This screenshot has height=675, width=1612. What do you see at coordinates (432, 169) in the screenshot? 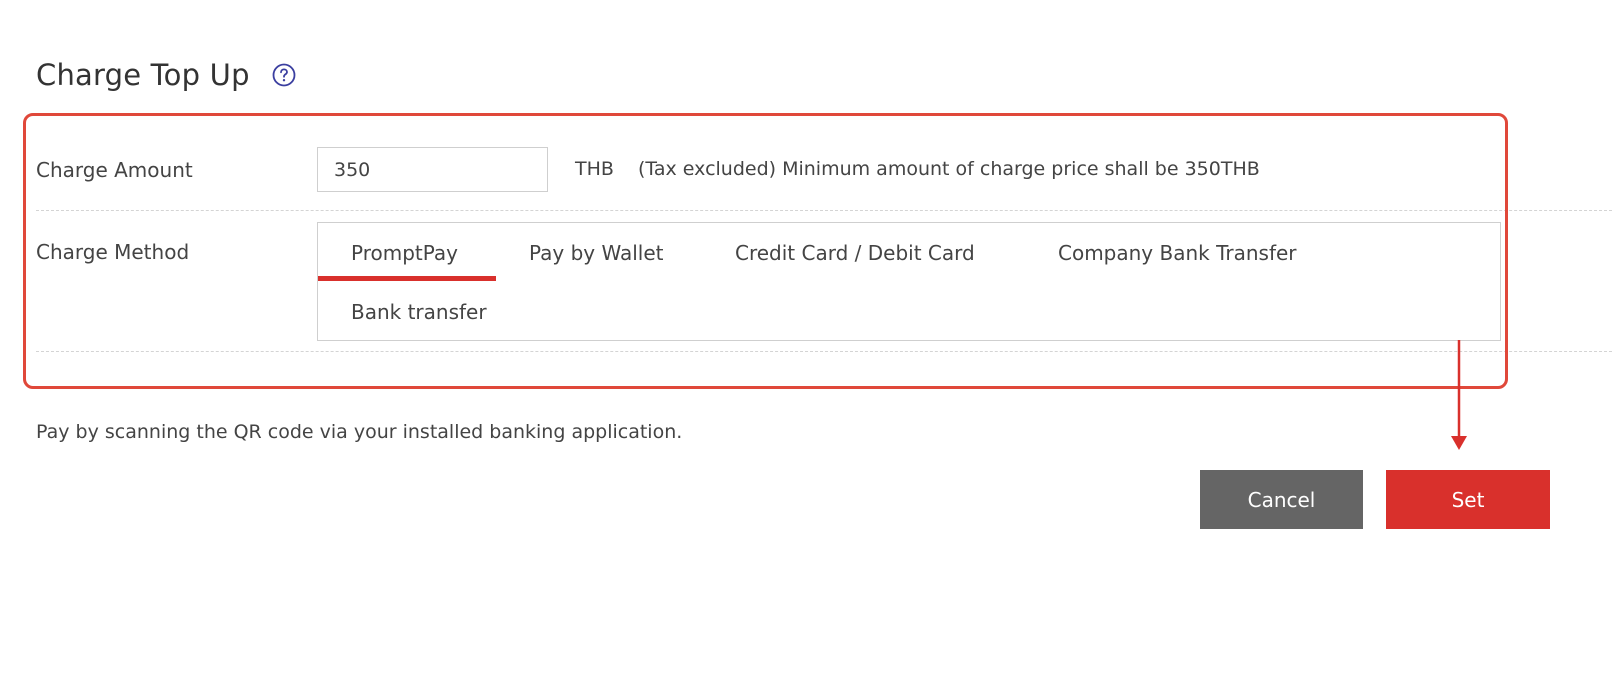
I see `charge-amount-input` at bounding box center [432, 169].